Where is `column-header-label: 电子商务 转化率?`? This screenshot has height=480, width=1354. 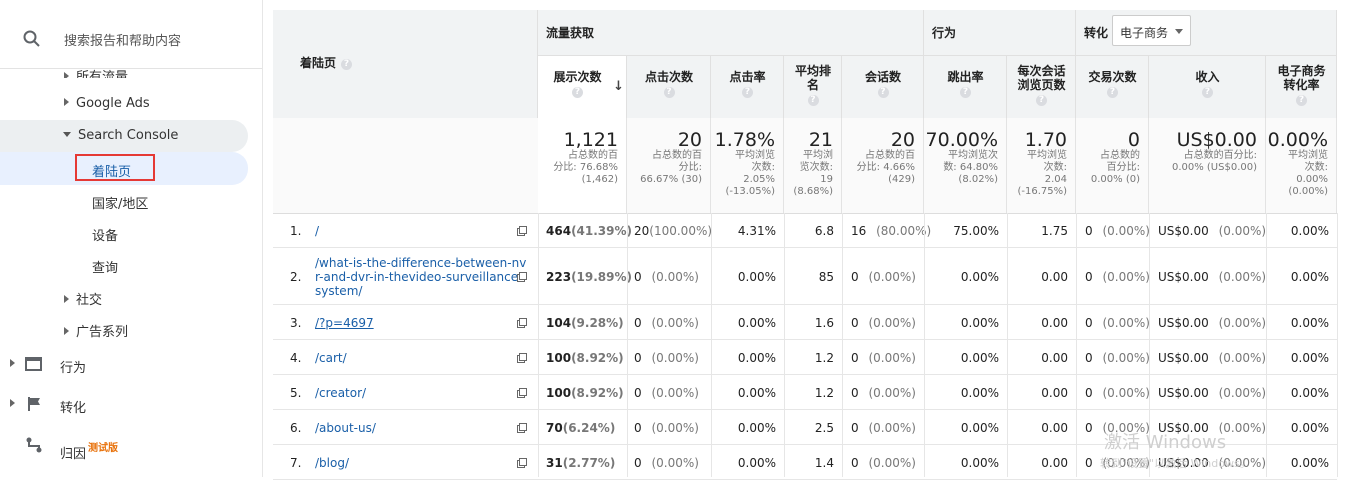
column-header-label: 电子商务 转化率? is located at coordinates (1301, 85).